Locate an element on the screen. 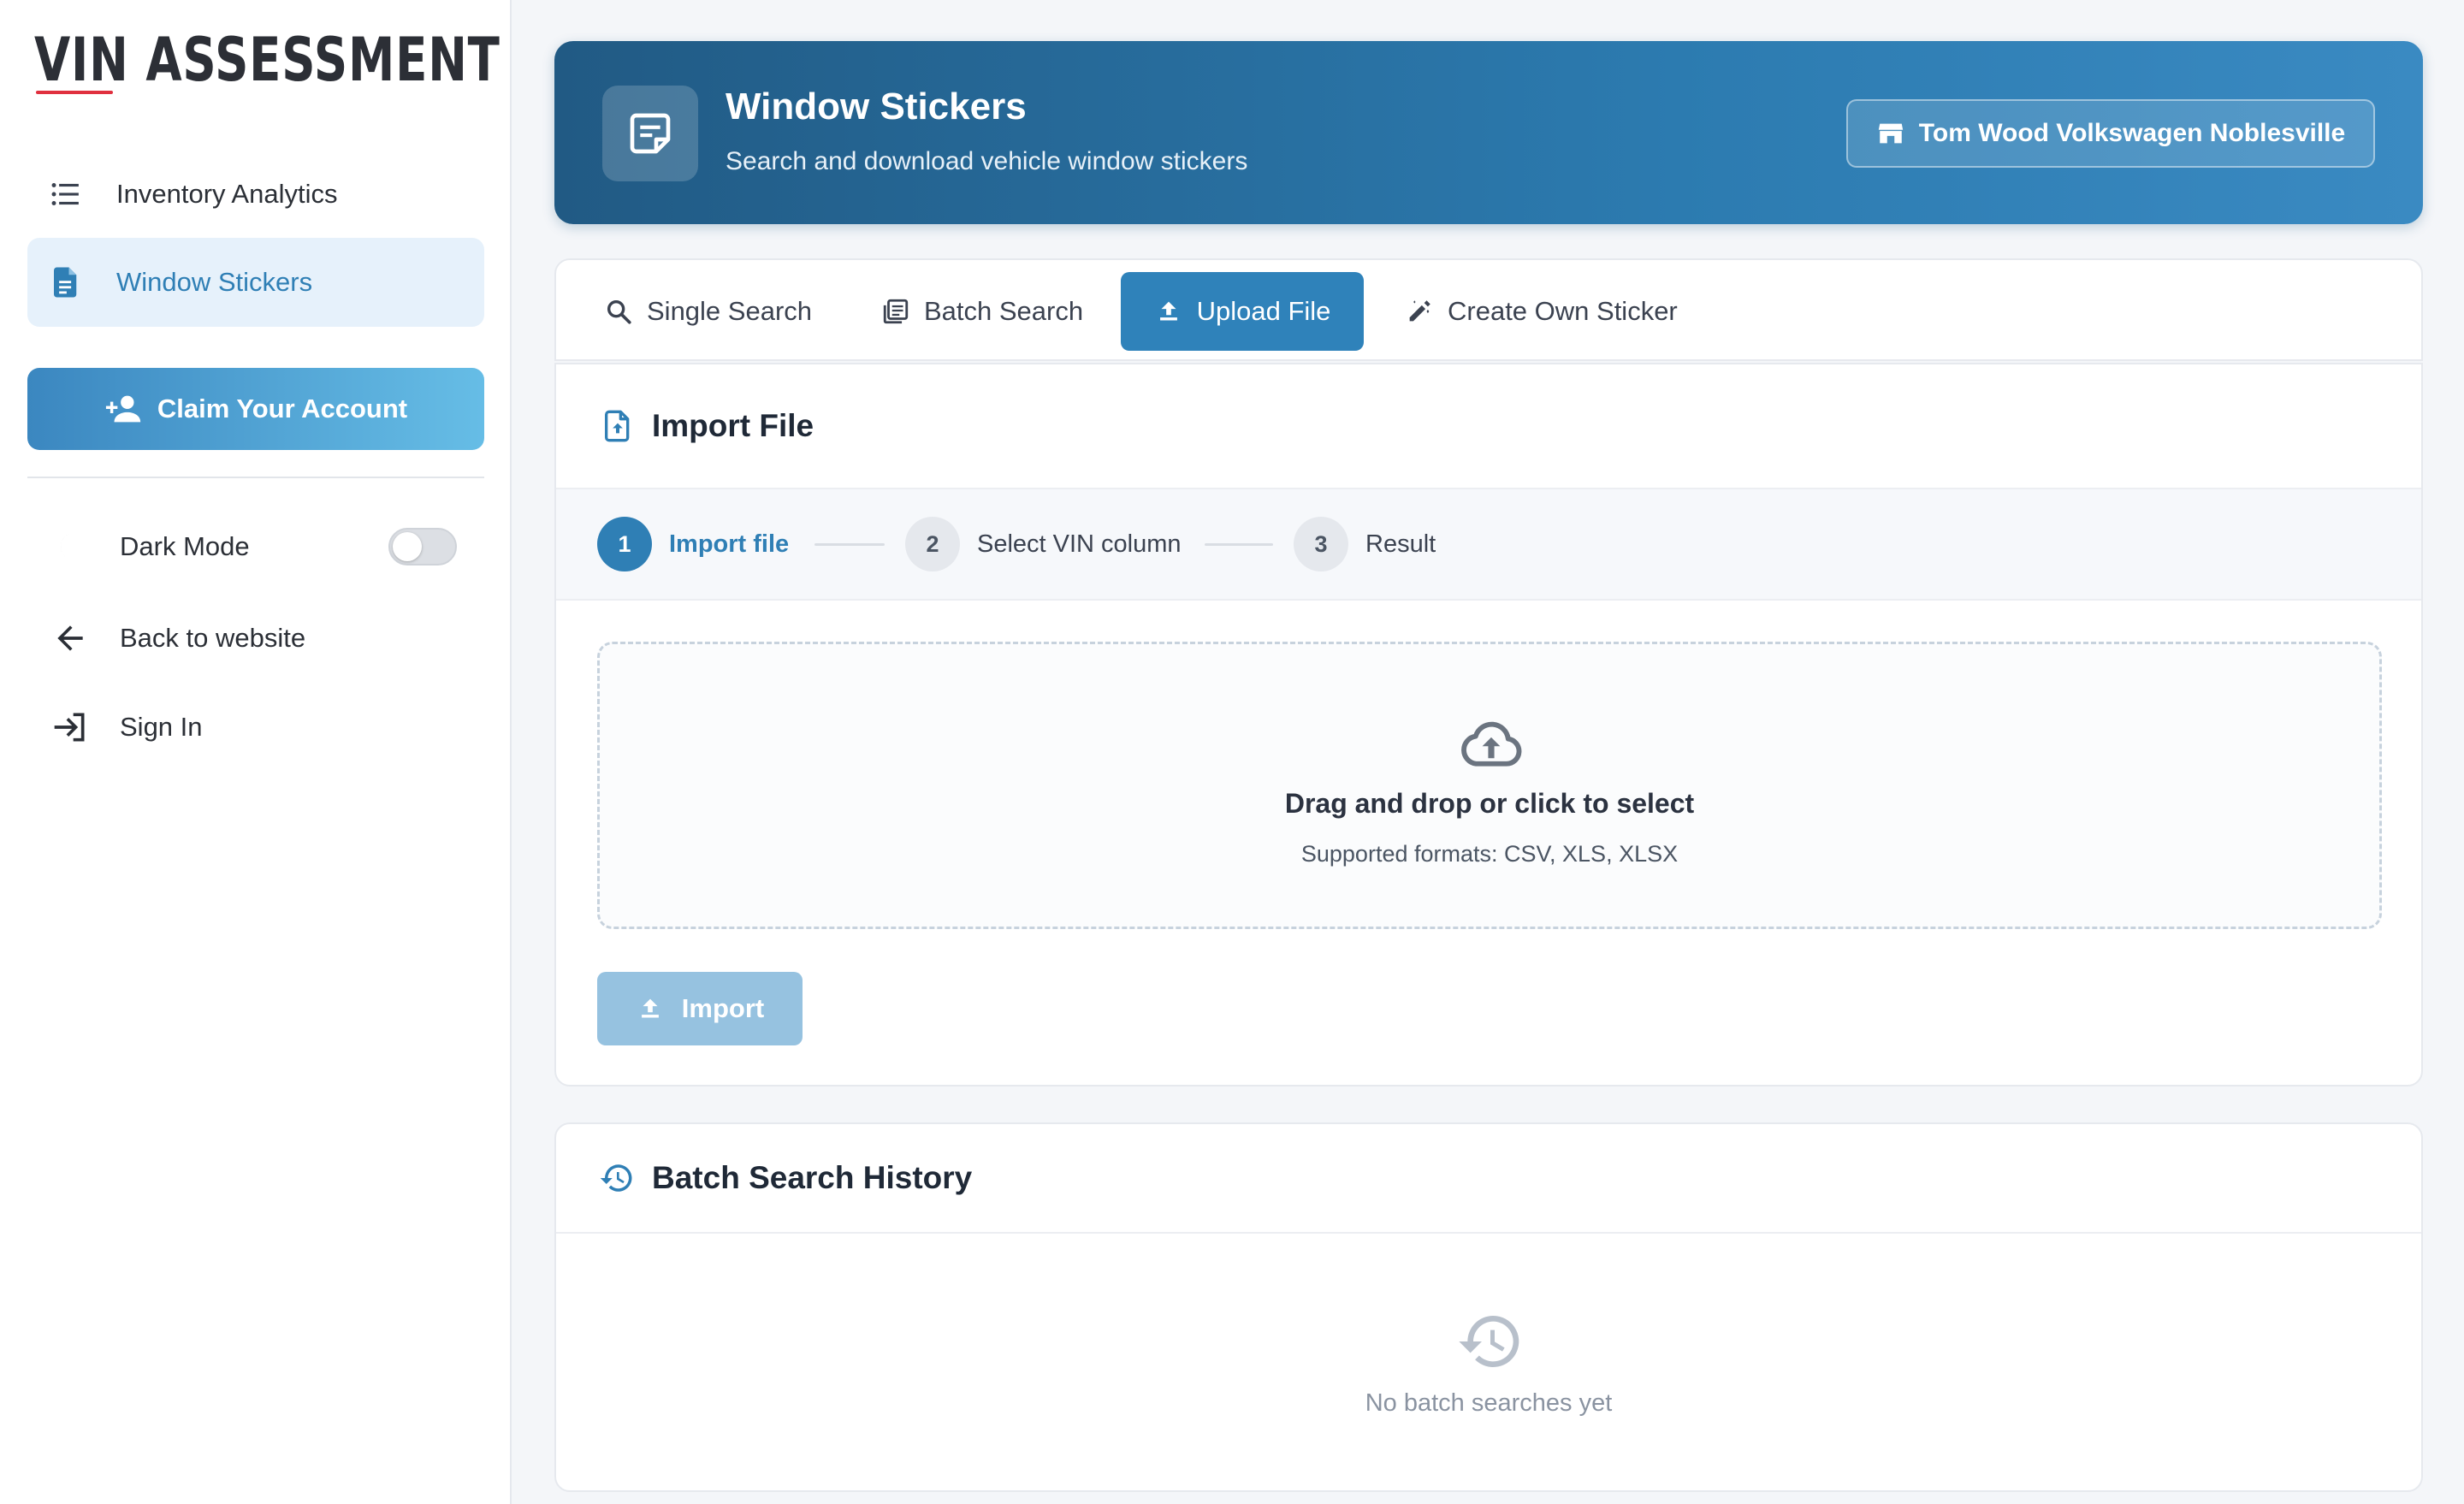 The height and width of the screenshot is (1504, 2464). sign-in-link: Sign In is located at coordinates (127, 728).